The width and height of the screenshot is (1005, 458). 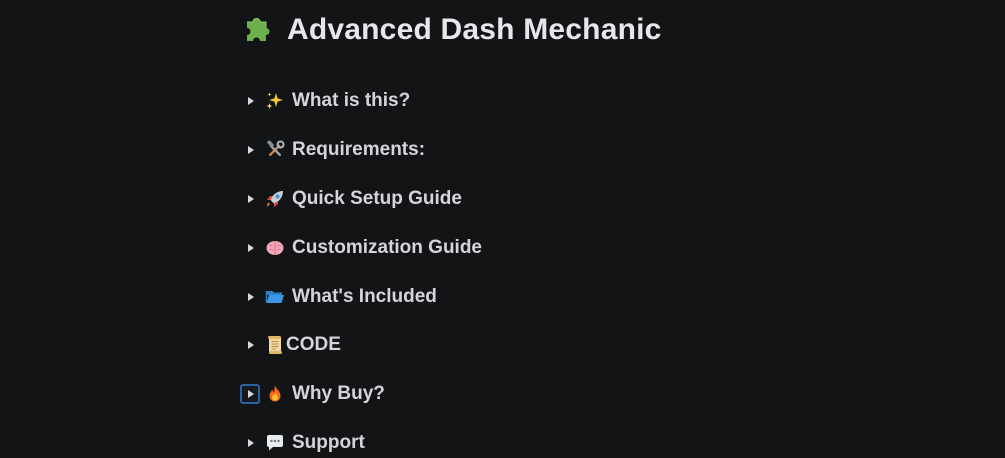 What do you see at coordinates (474, 29) in the screenshot?
I see `page-title: Advanced Dash Mechanic` at bounding box center [474, 29].